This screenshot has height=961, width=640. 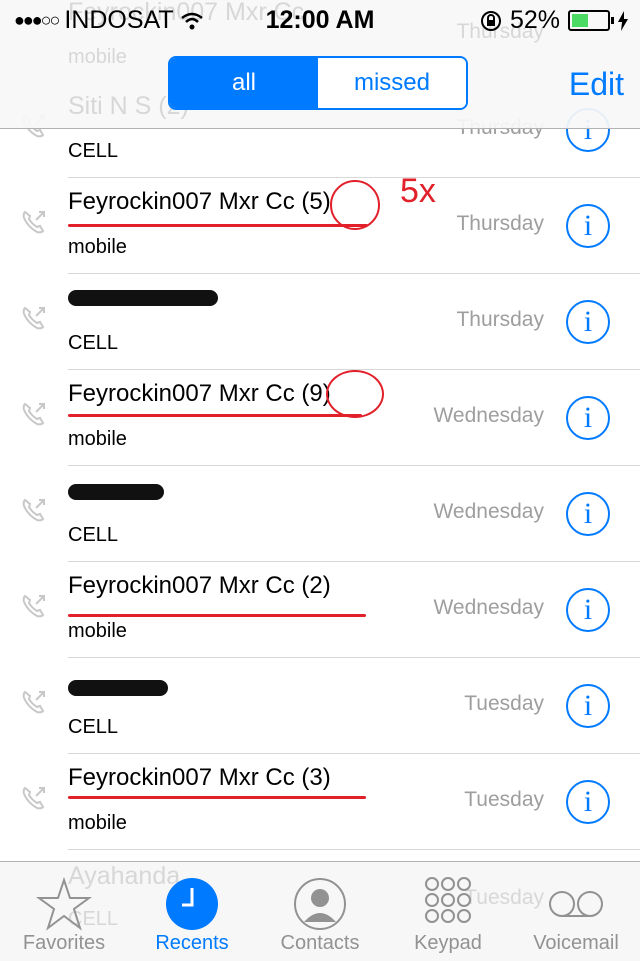 I want to click on recents-filter: all missed, so click(x=318, y=83).